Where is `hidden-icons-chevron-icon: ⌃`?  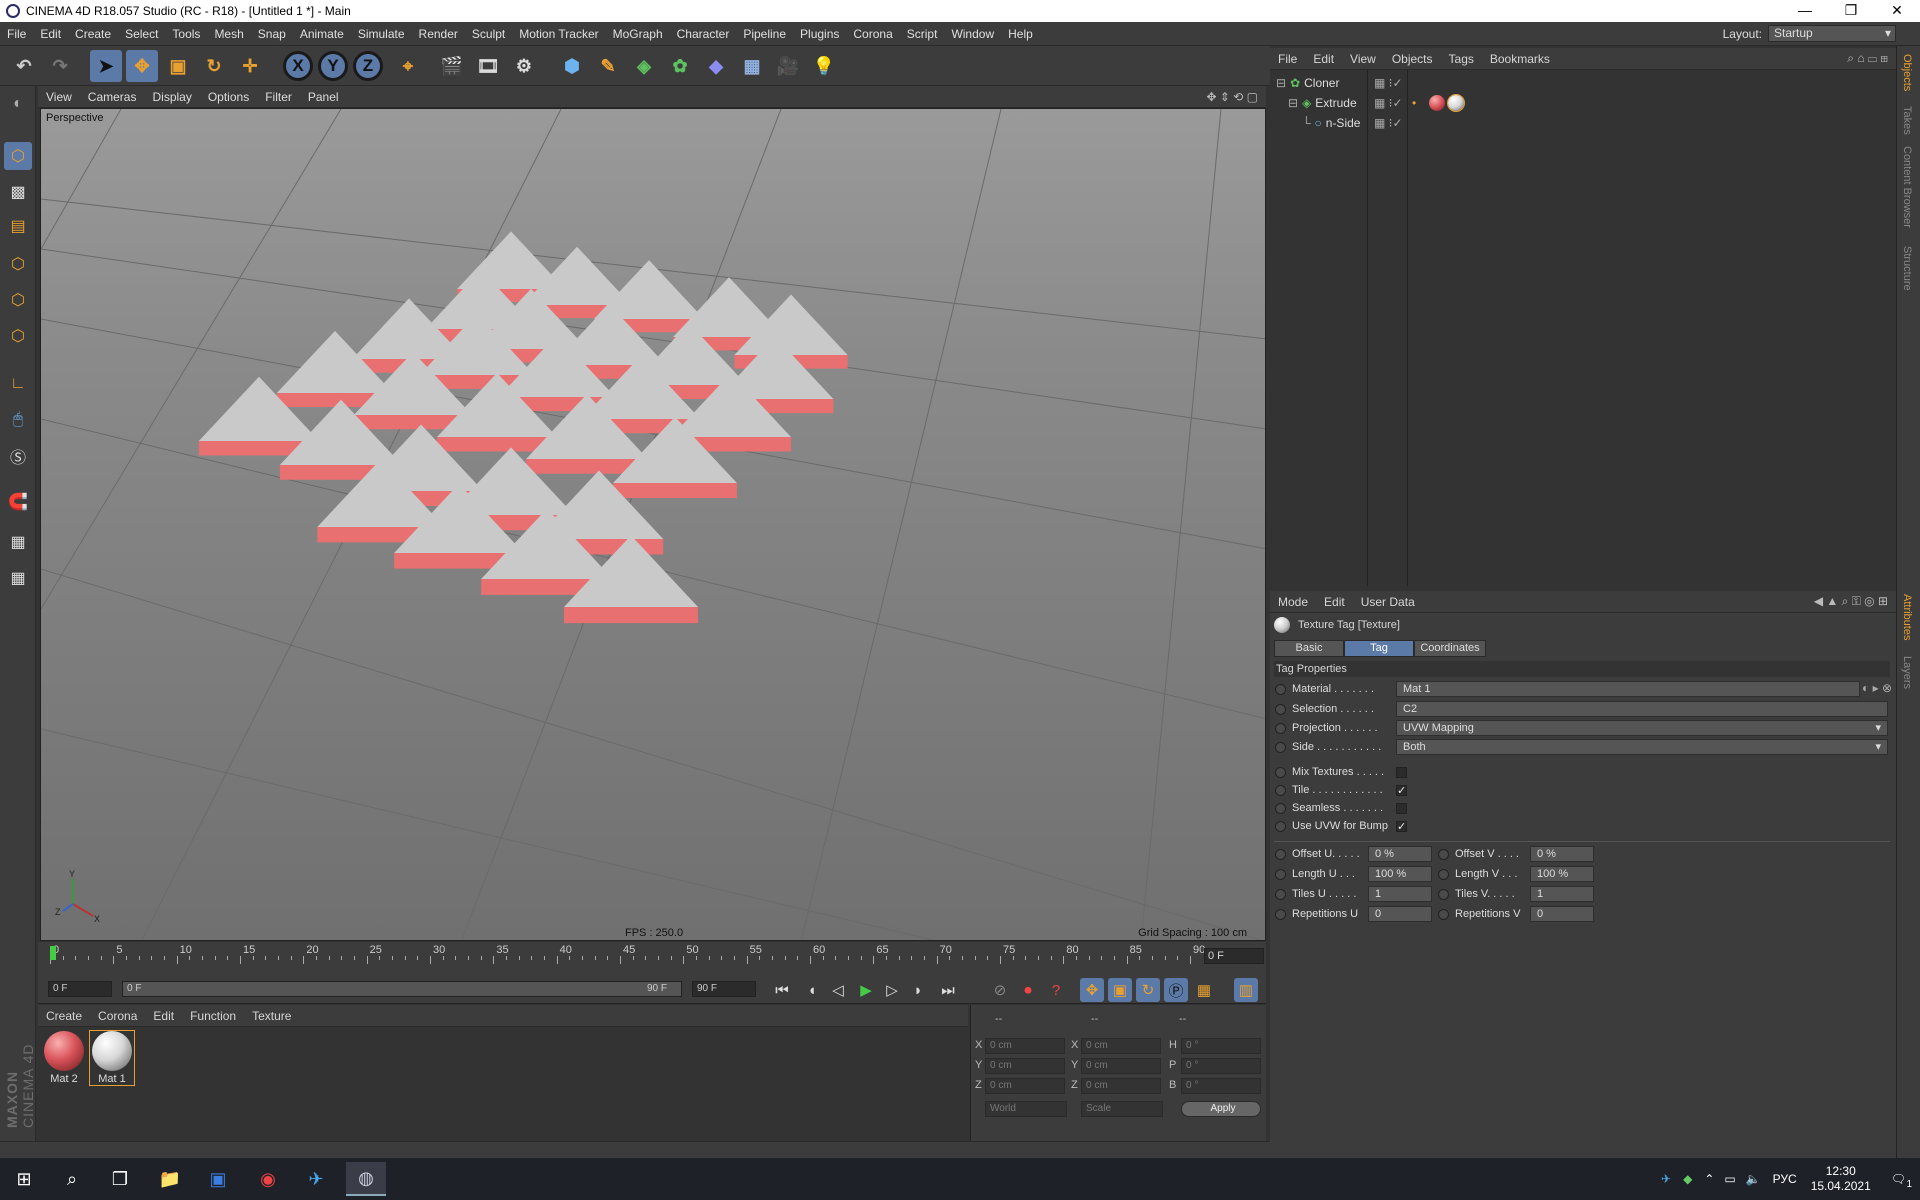
hidden-icons-chevron-icon: ⌃ is located at coordinates (1709, 1179).